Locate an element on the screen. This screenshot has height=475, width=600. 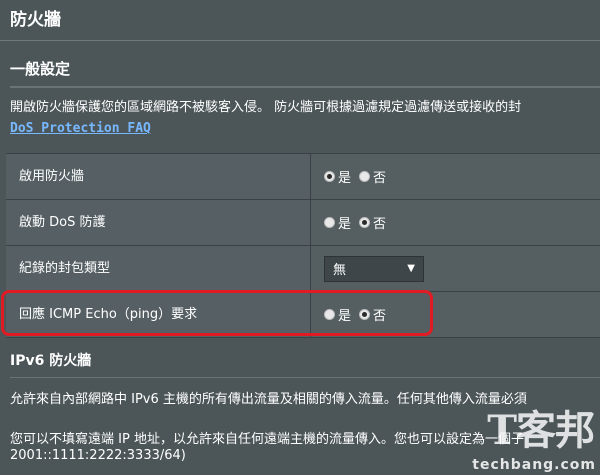
watermark-logo: T客邦 techbang.com is located at coordinates (527, 436).